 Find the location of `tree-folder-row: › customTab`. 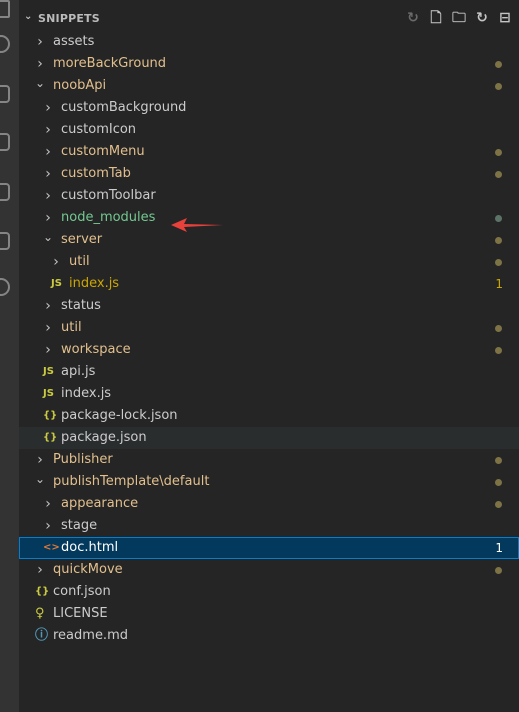

tree-folder-row: › customTab is located at coordinates (269, 174).